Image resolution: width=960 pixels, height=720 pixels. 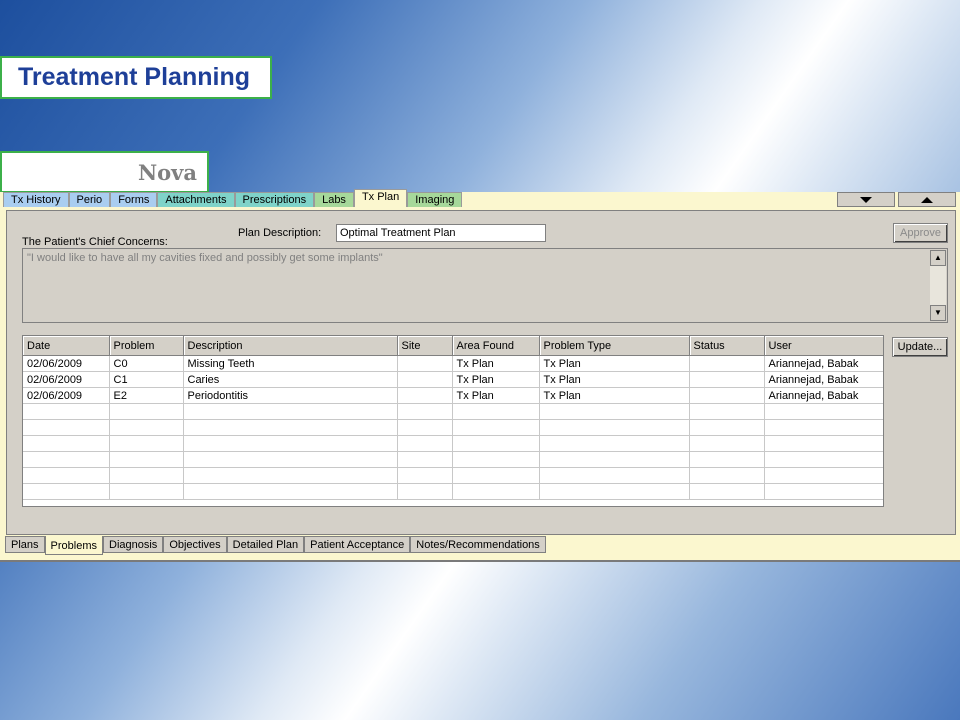 What do you see at coordinates (36, 199) in the screenshot?
I see `tab-tx-history: Tx History` at bounding box center [36, 199].